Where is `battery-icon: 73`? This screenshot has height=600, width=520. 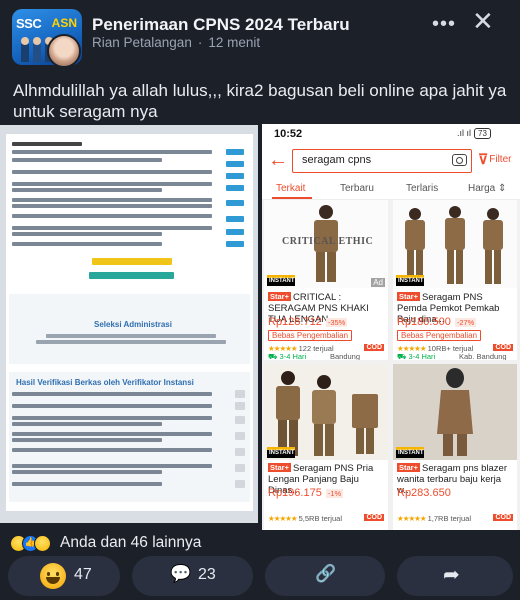 battery-icon: 73 is located at coordinates (482, 133).